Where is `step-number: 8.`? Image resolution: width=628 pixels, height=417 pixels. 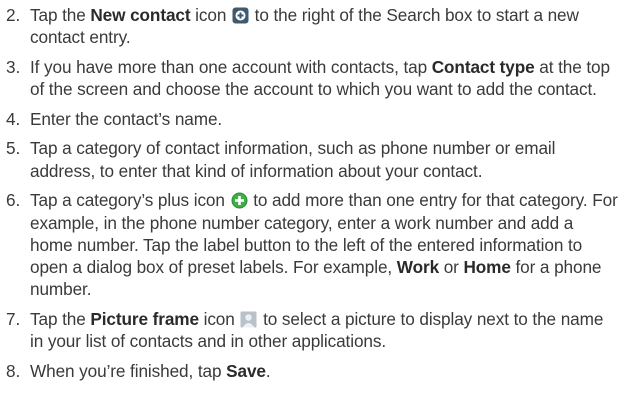
step-number: 8. is located at coordinates (13, 370).